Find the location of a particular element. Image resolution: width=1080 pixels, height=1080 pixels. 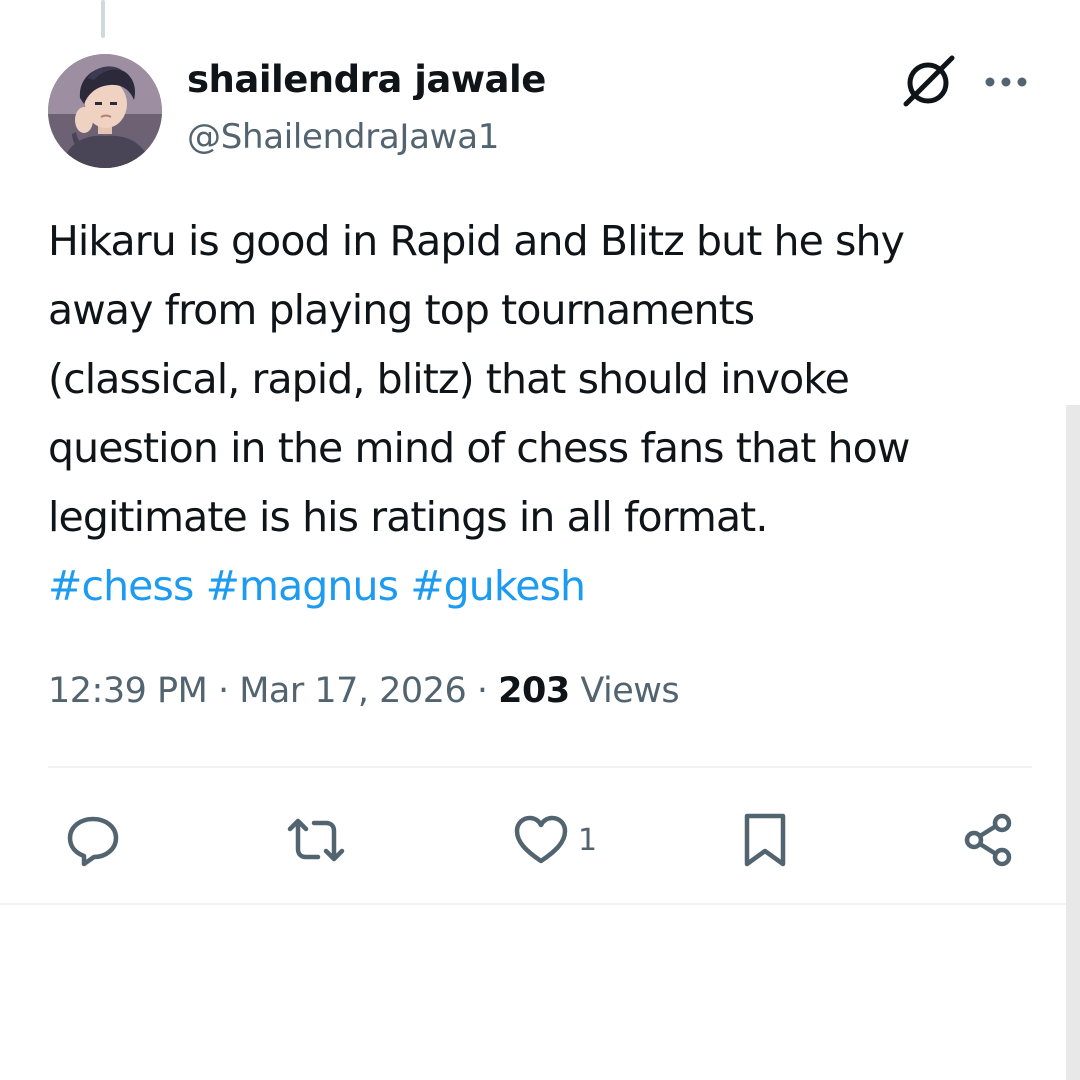

avatar-illustration is located at coordinates (105, 111).